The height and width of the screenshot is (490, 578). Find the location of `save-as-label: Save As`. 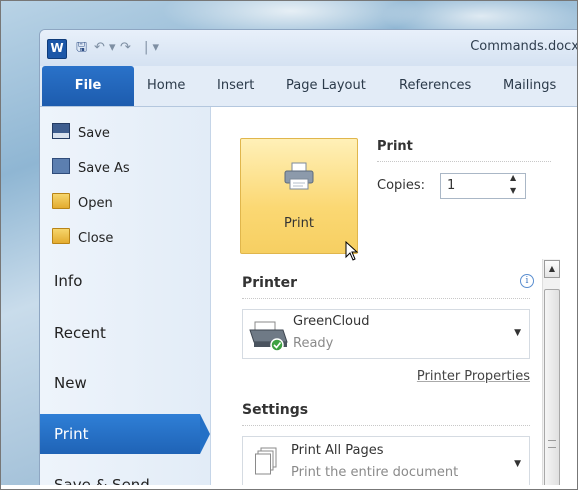

save-as-label: Save As is located at coordinates (104, 168).